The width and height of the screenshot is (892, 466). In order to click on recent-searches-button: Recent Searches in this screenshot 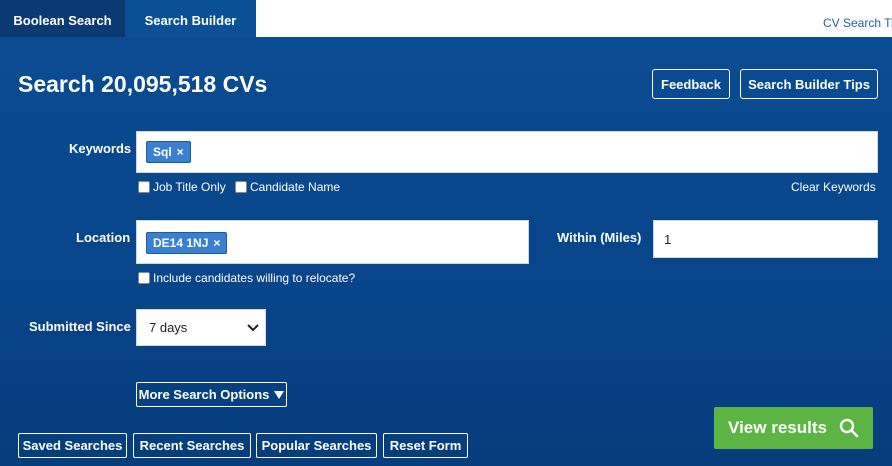, I will do `click(192, 445)`.